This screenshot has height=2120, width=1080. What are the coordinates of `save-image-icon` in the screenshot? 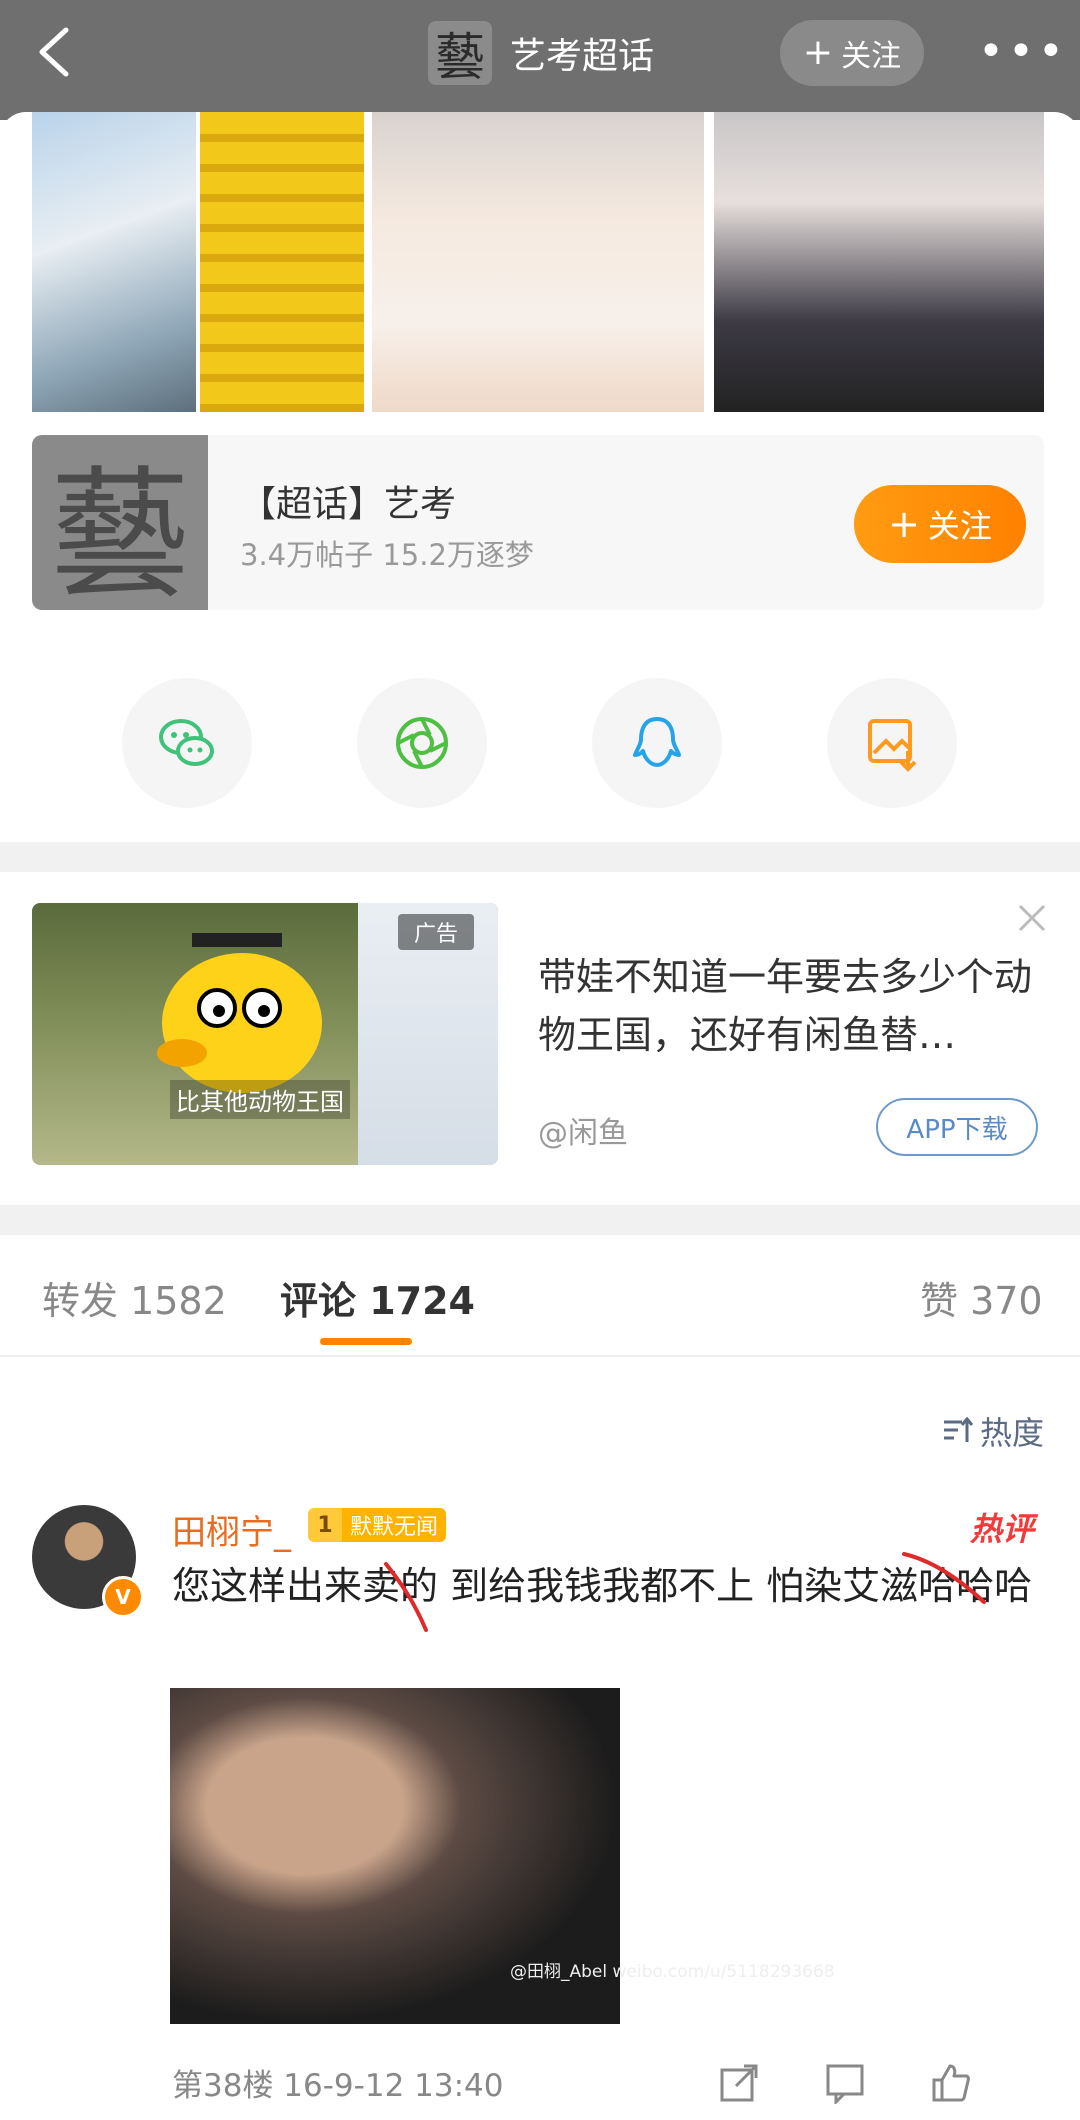 It's located at (892, 745).